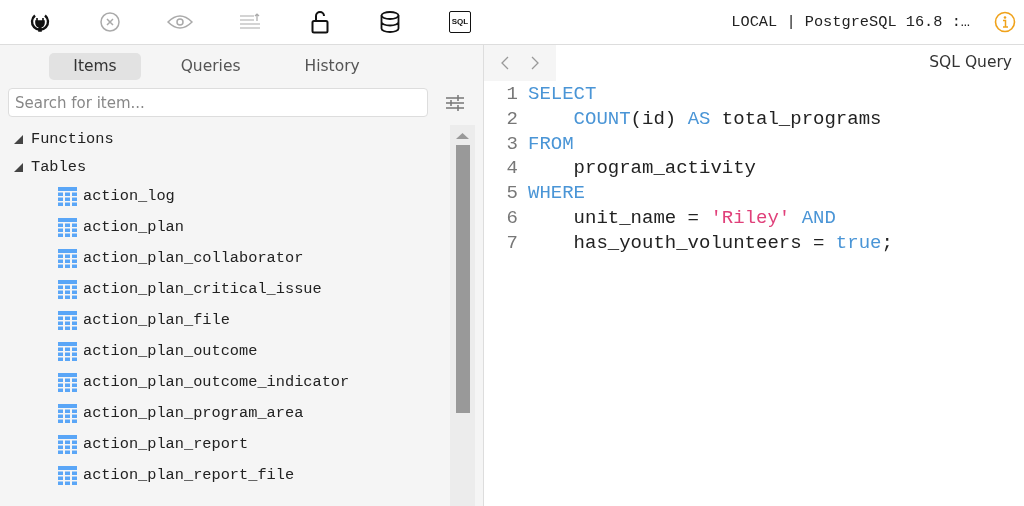 This screenshot has height=506, width=1024. Describe the element at coordinates (216, 383) in the screenshot. I see `table-item: action_plan_outcome_indicator` at that location.